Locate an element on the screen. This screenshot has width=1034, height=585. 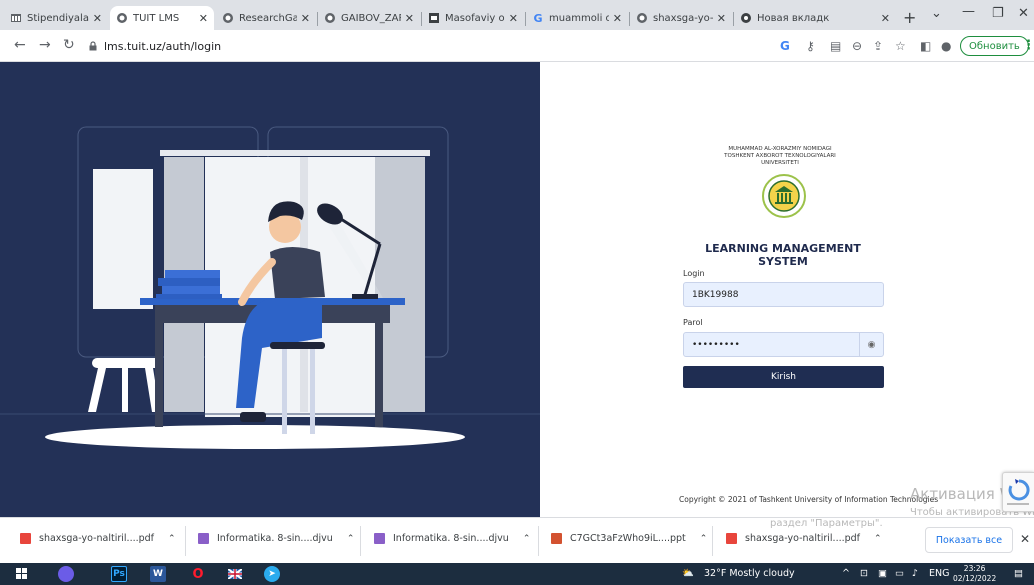
weather-text: 32°F Mostly cloudy is located at coordinates (749, 573).